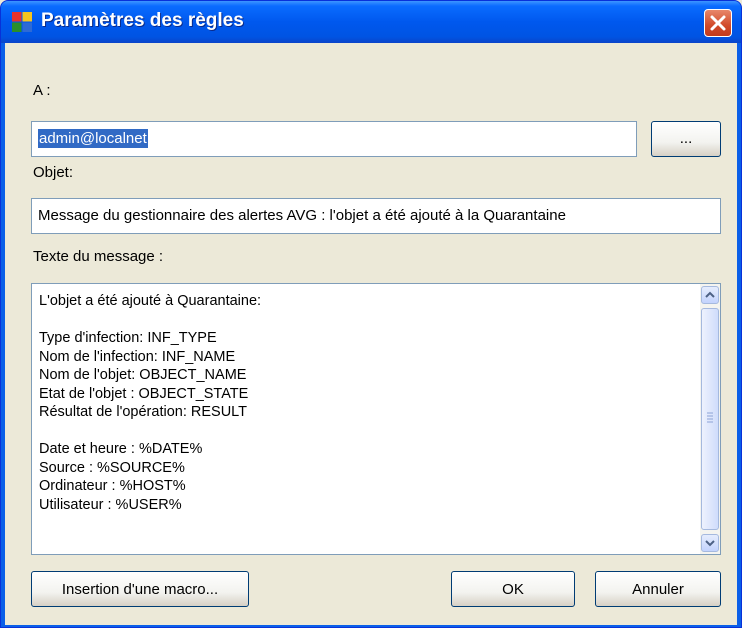  I want to click on title-bar: Paramètres des règles, so click(371, 22).